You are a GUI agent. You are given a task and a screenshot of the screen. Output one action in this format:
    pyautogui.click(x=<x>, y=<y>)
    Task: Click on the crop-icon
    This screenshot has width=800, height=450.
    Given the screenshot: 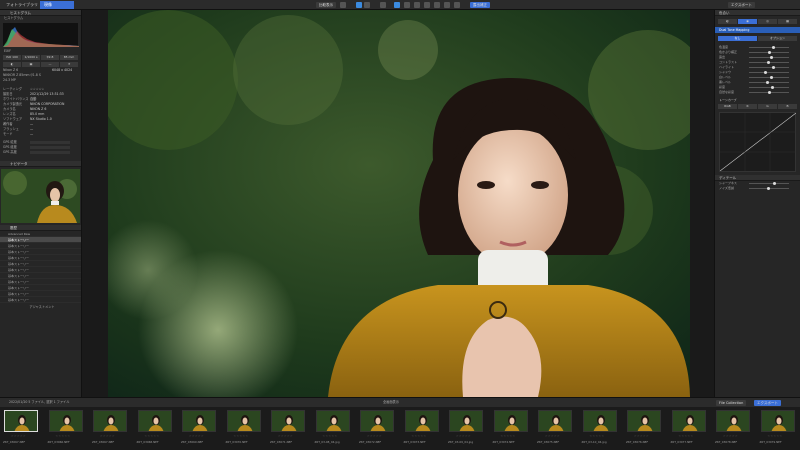 What is the action you would take?
    pyautogui.click(x=397, y=5)
    